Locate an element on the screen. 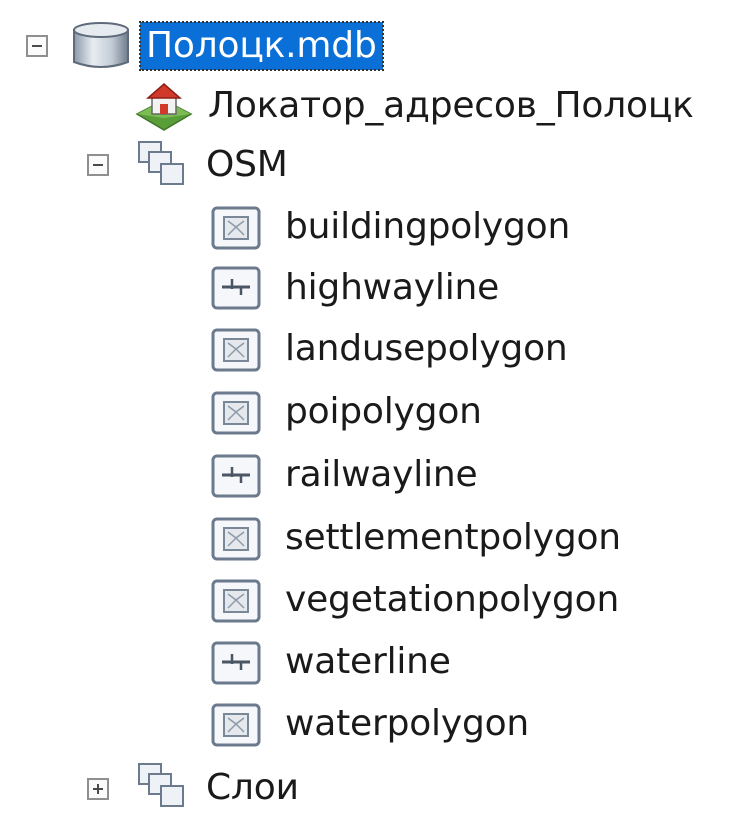  tree-item-waterline: waterline is located at coordinates (368, 662).